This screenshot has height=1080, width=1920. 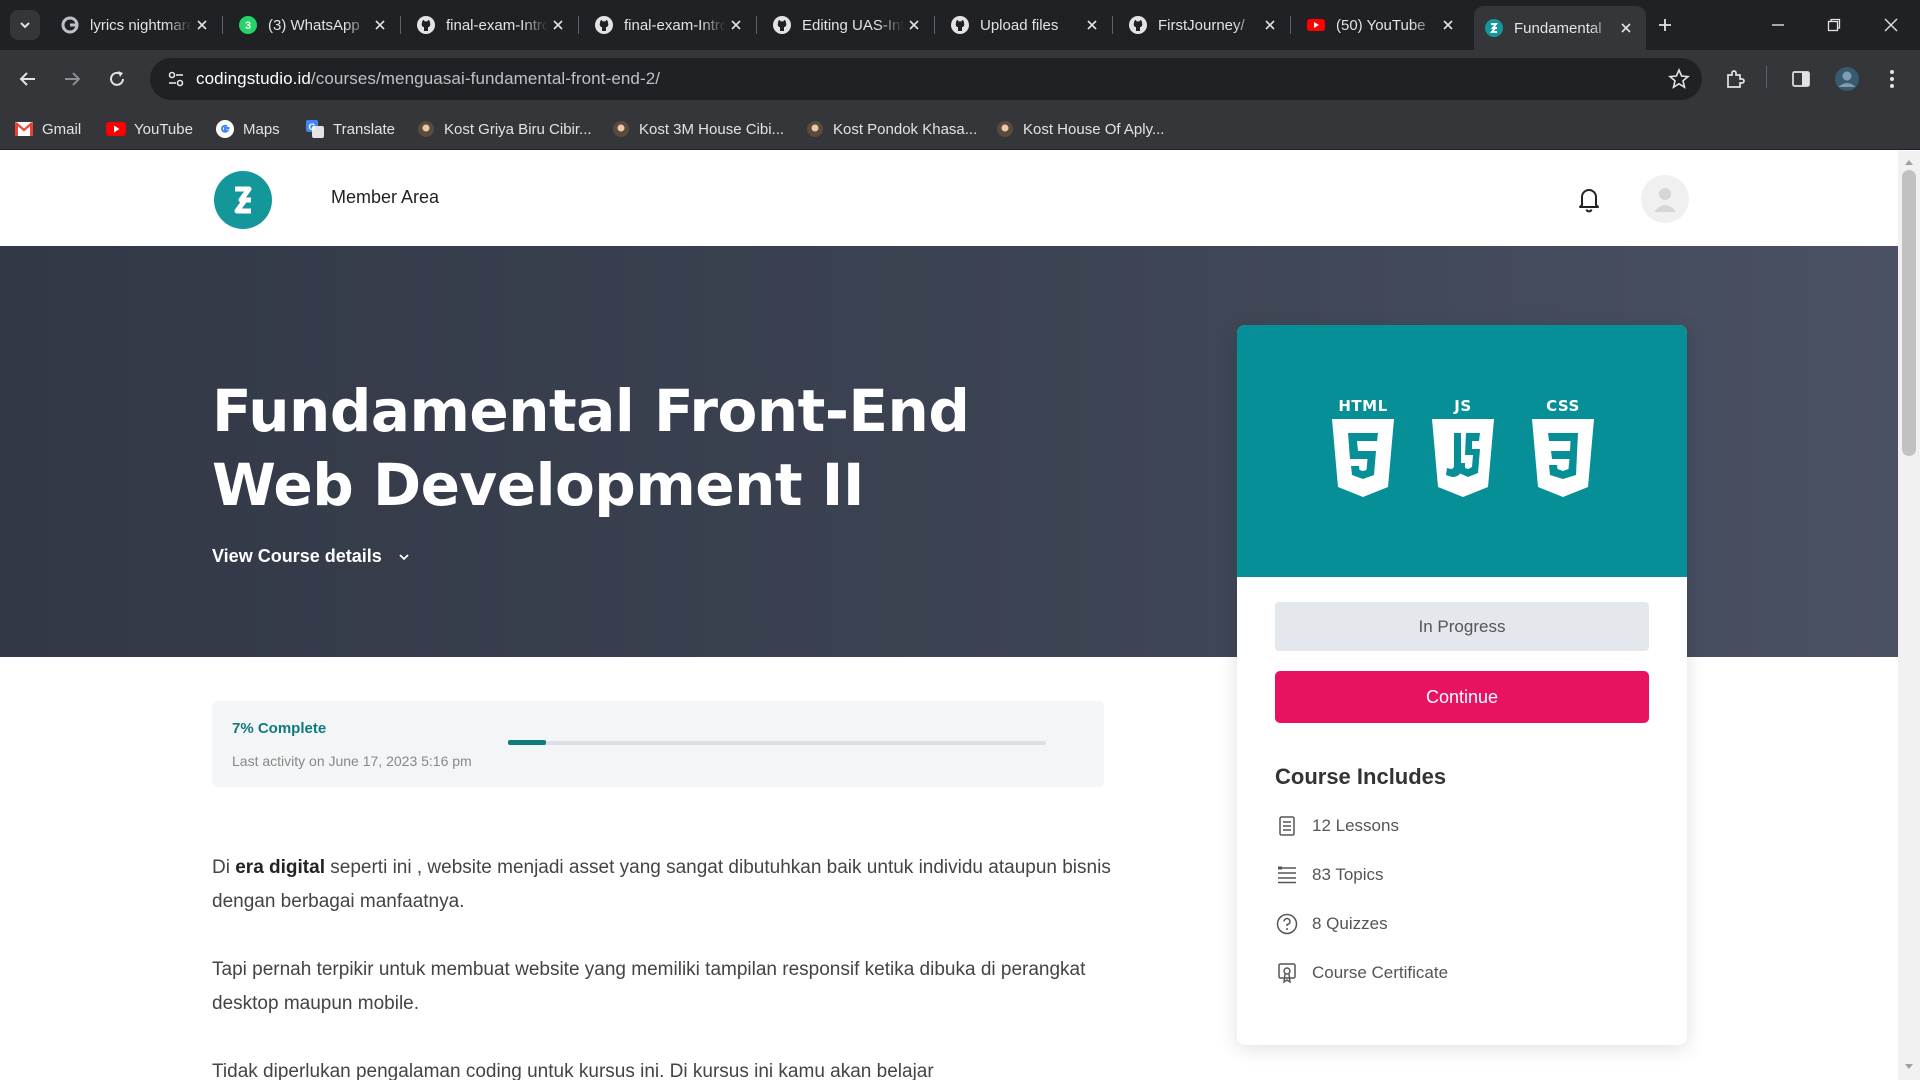 I want to click on minimize-button, so click(x=1778, y=25).